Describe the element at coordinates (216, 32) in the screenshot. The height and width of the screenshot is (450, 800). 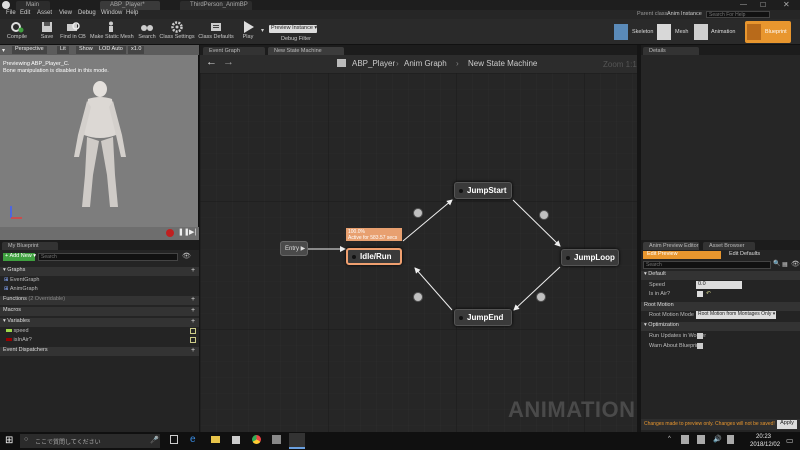
I see `class-defaults-button: Class Defaults` at that location.